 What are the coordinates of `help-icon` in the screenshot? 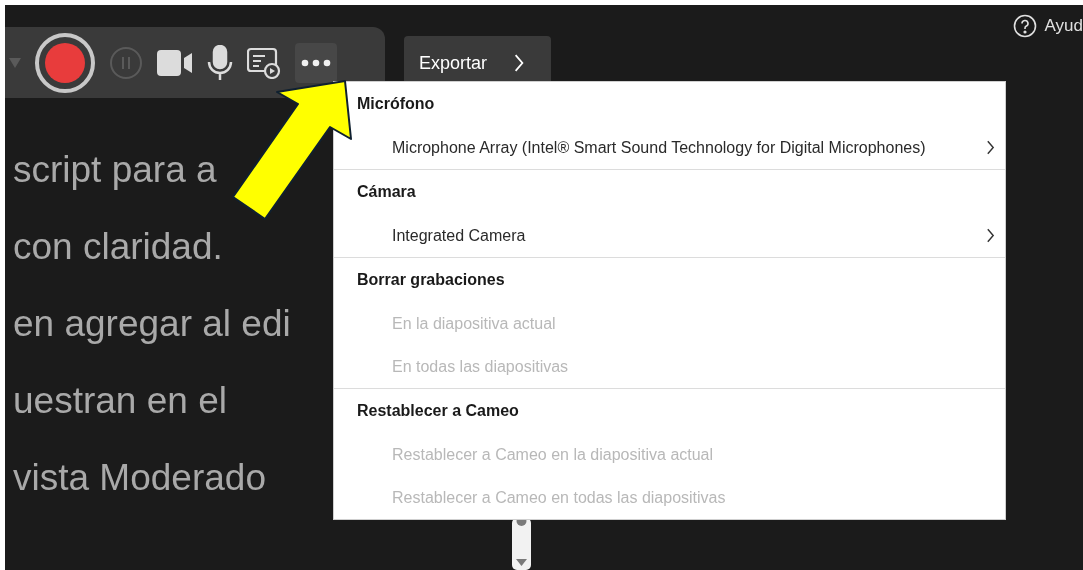 It's located at (1024, 25).